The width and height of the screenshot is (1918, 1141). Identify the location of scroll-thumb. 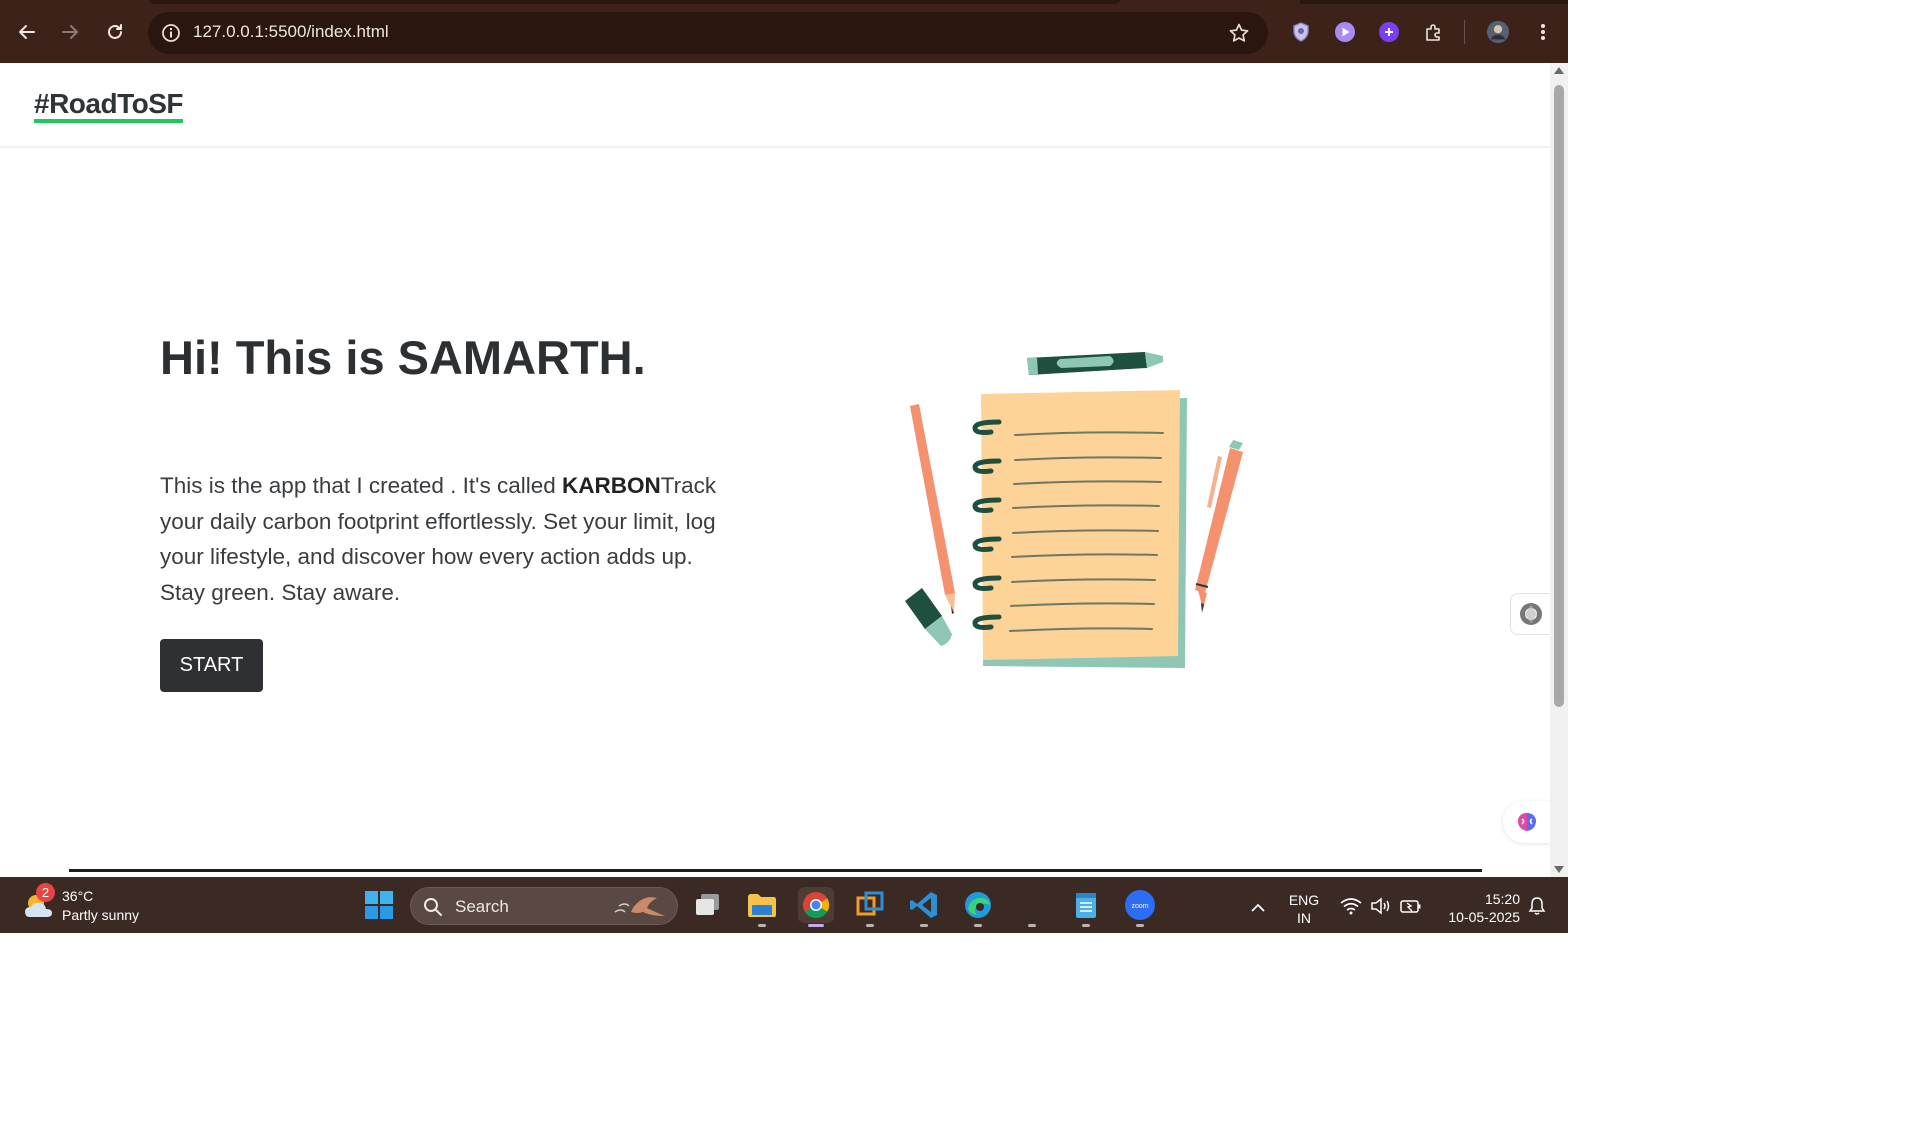
(1559, 396).